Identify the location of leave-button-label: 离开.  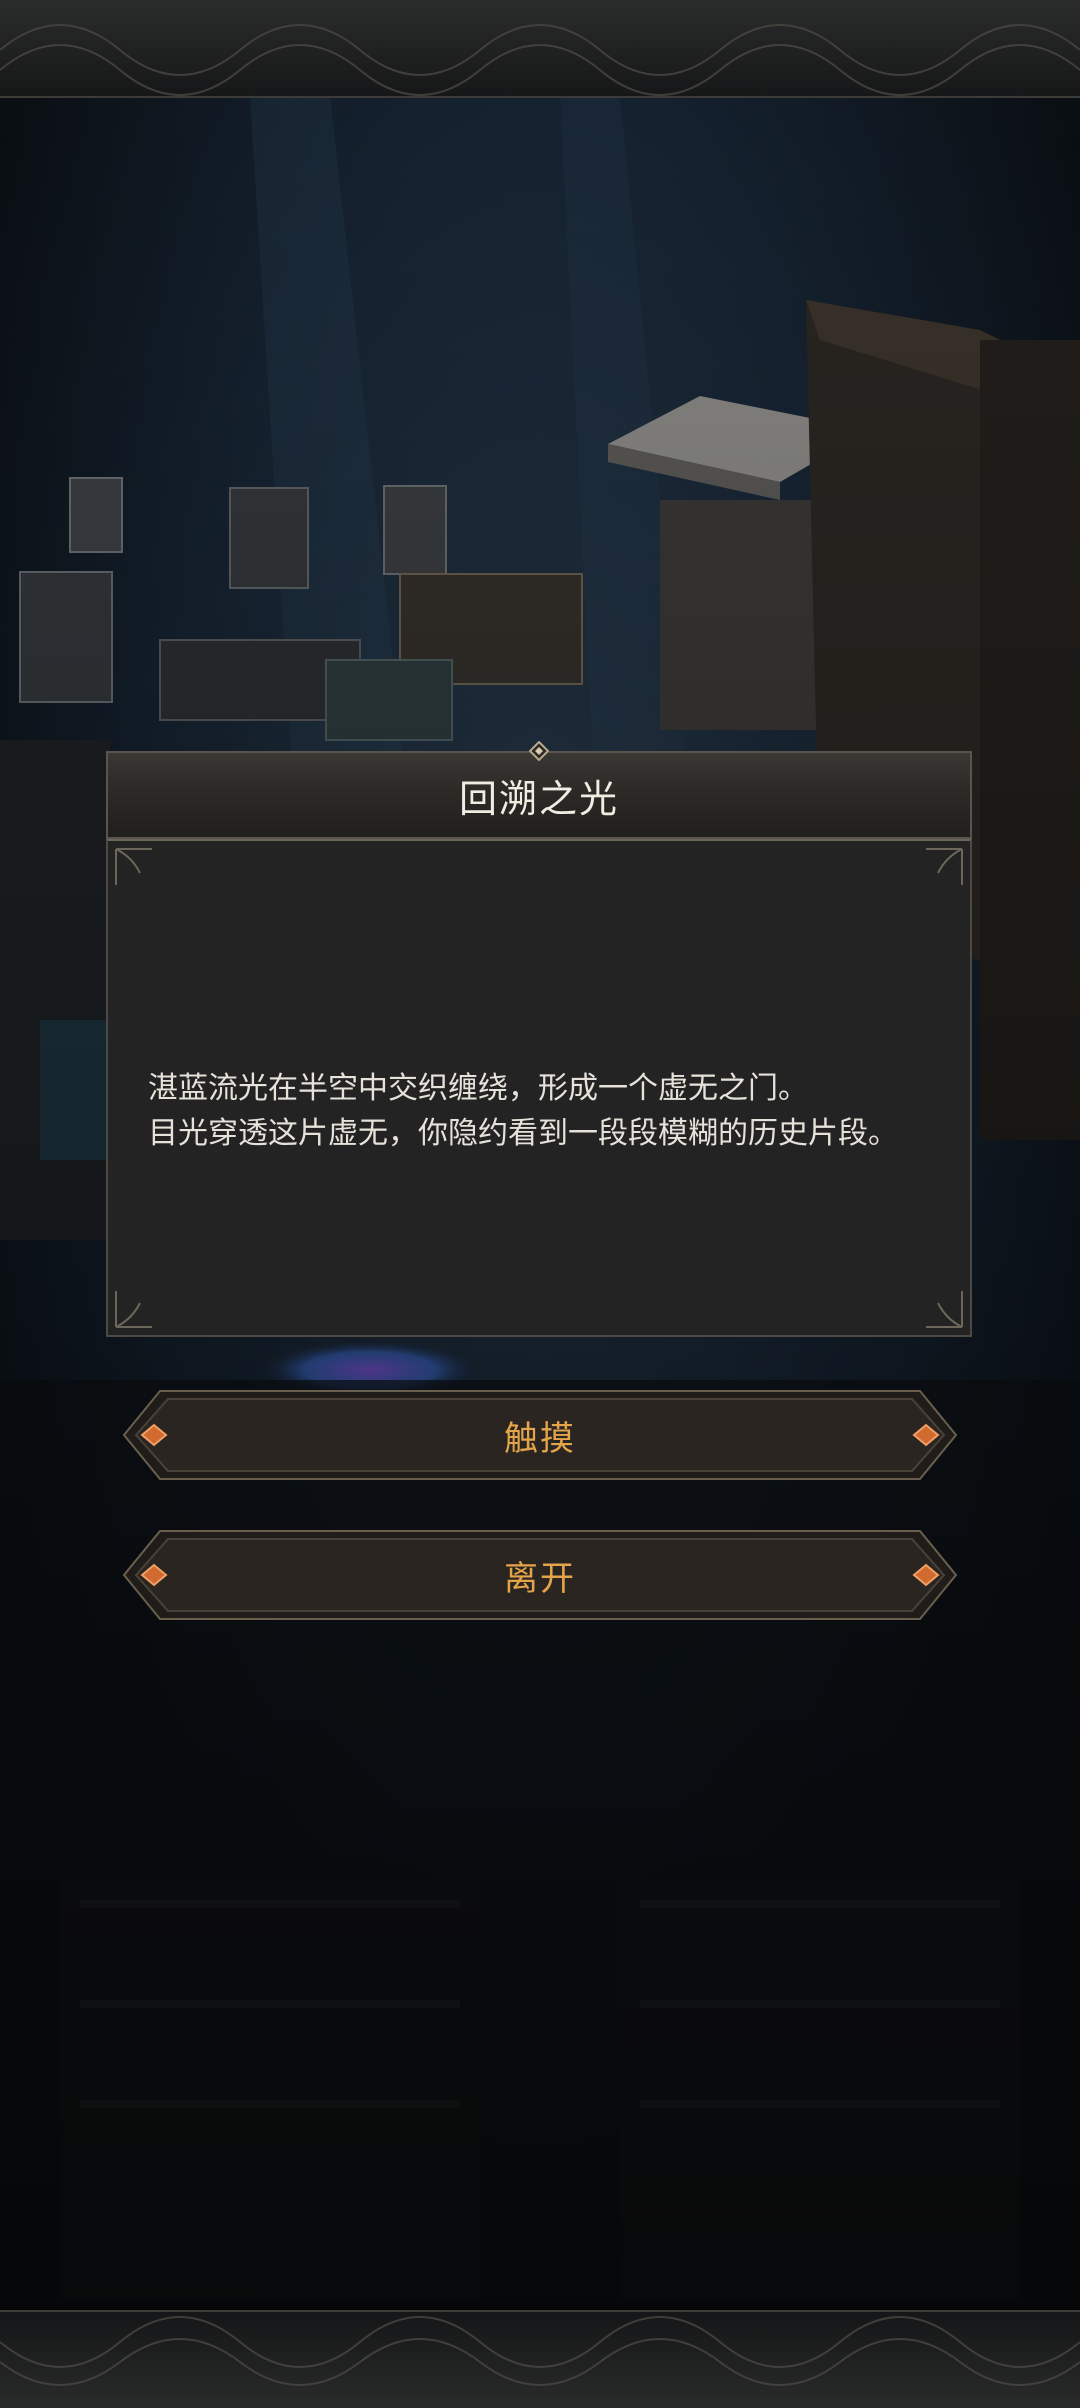
(540, 1578).